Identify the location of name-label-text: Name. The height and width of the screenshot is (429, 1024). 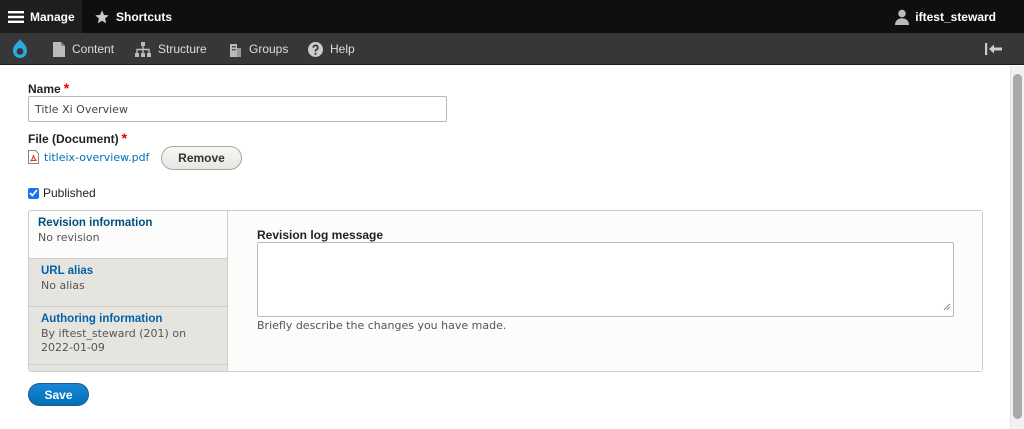
(44, 89).